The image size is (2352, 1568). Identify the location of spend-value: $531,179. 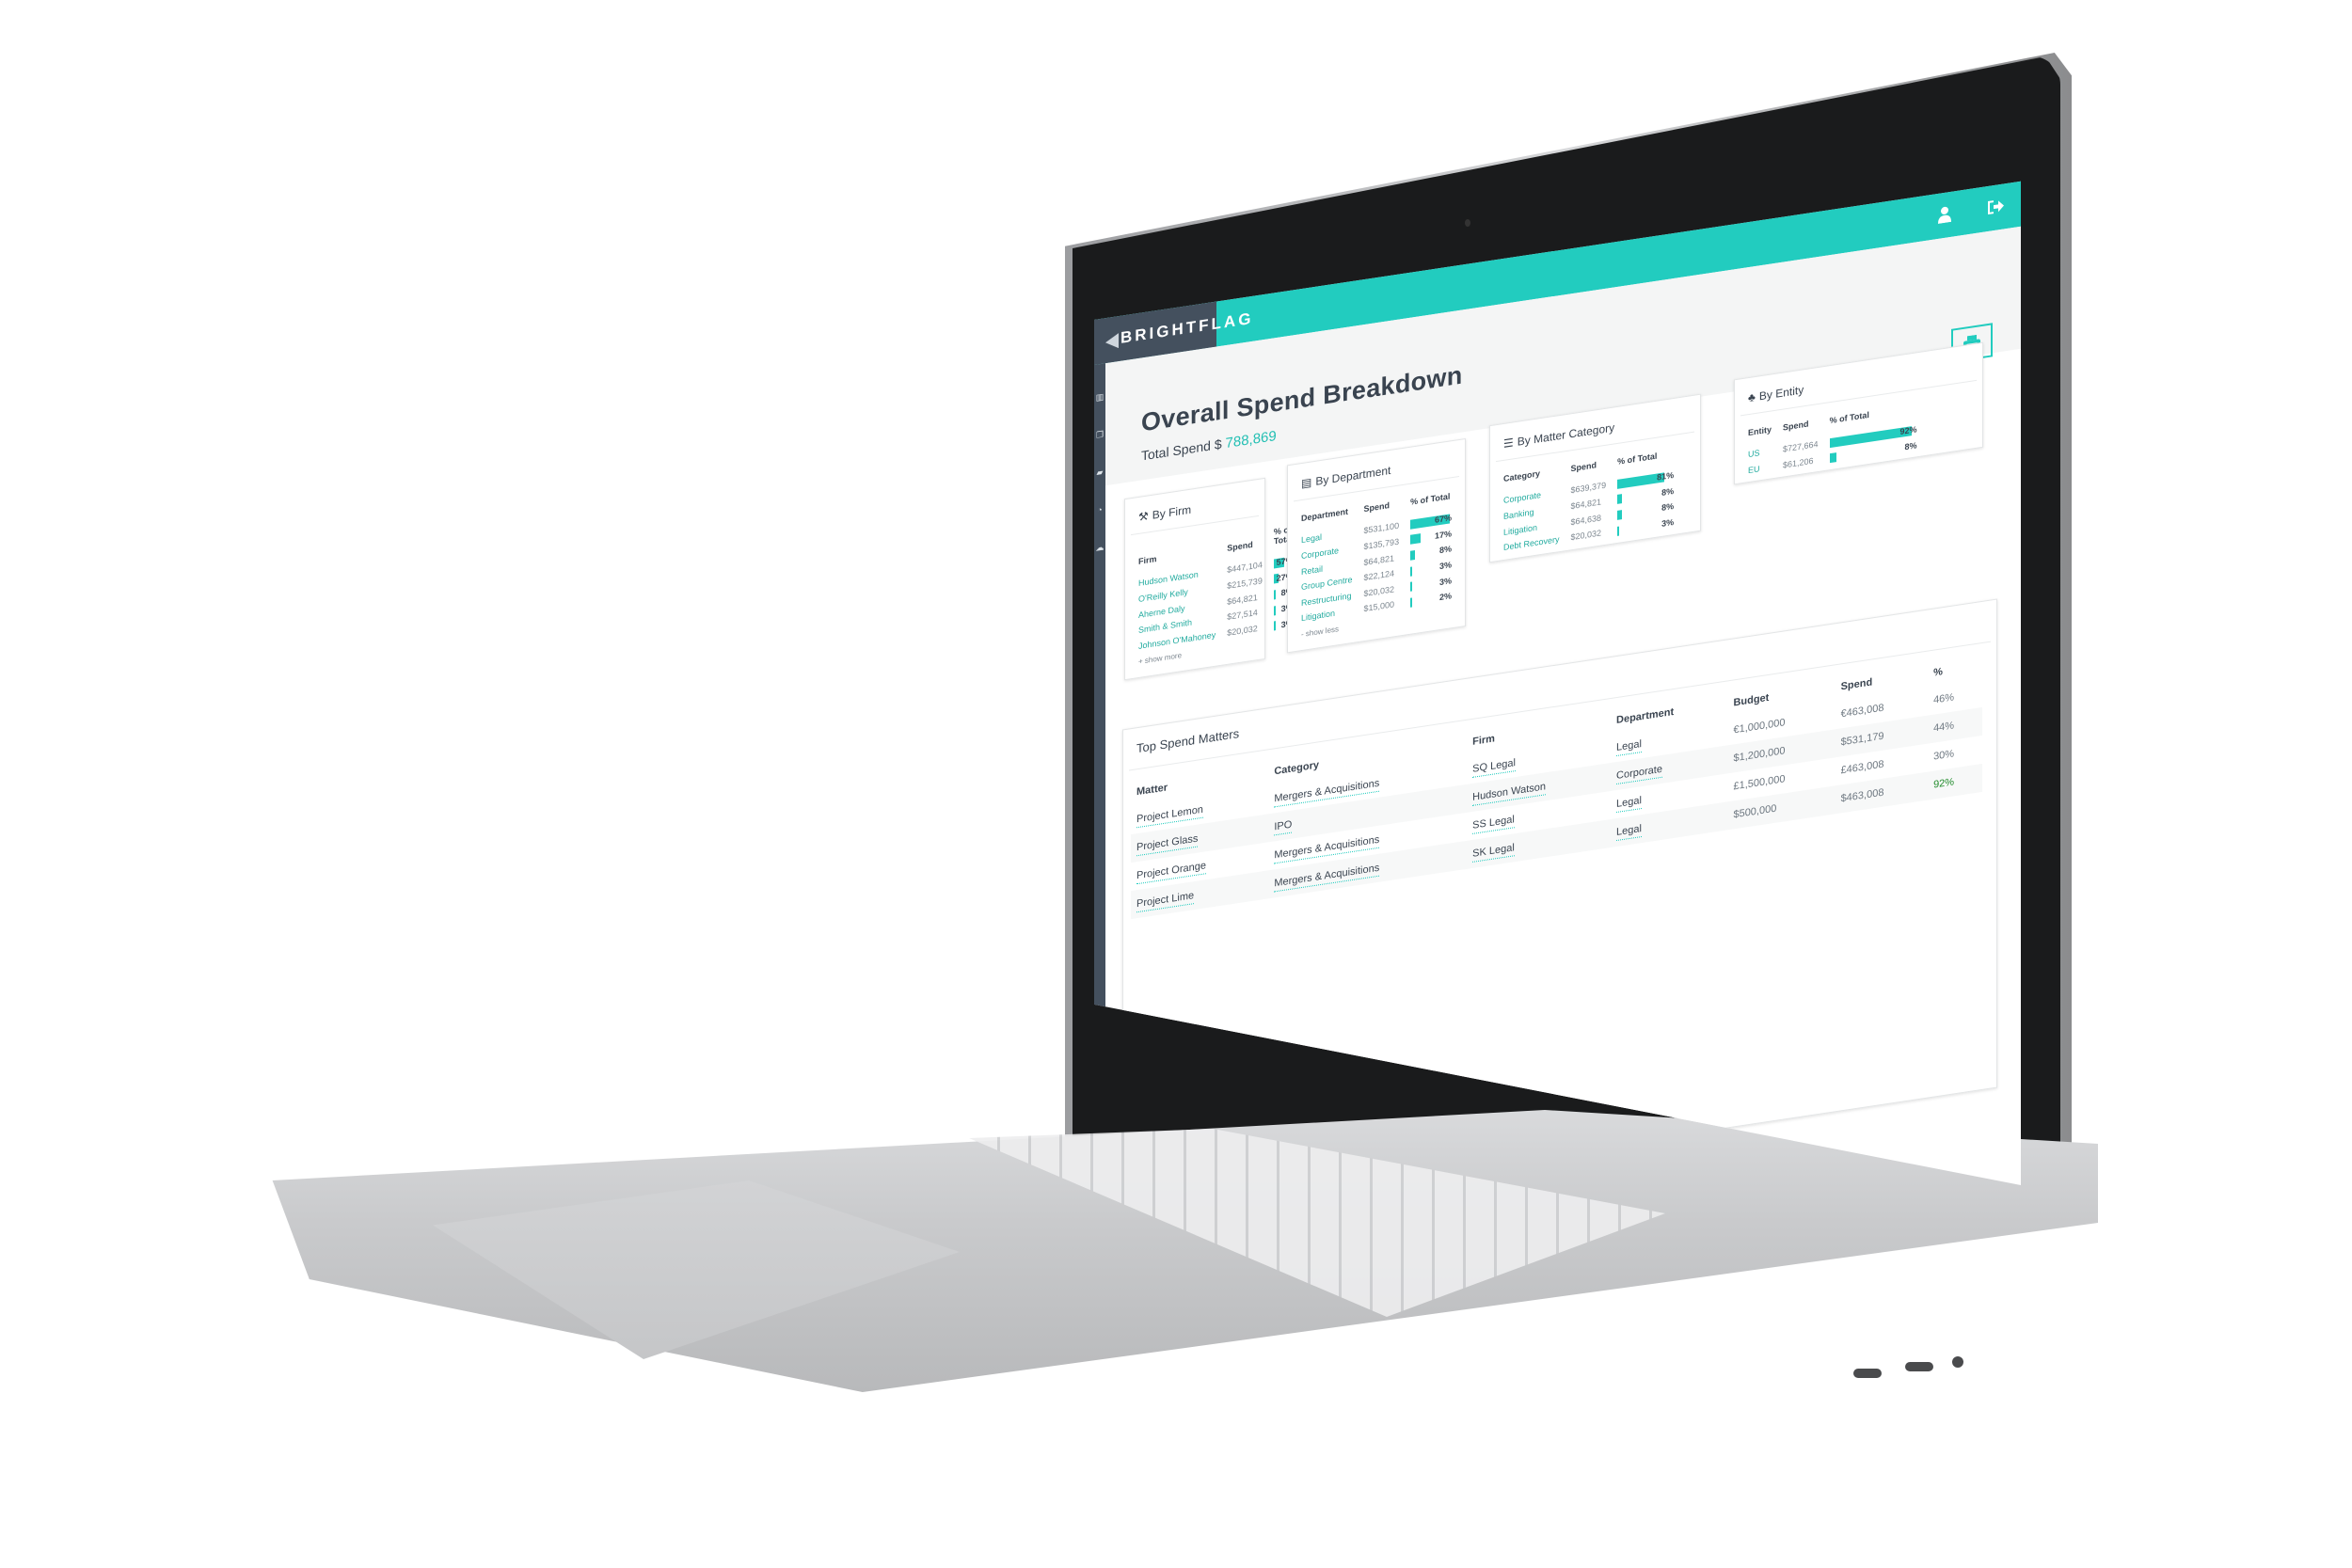
(1862, 739).